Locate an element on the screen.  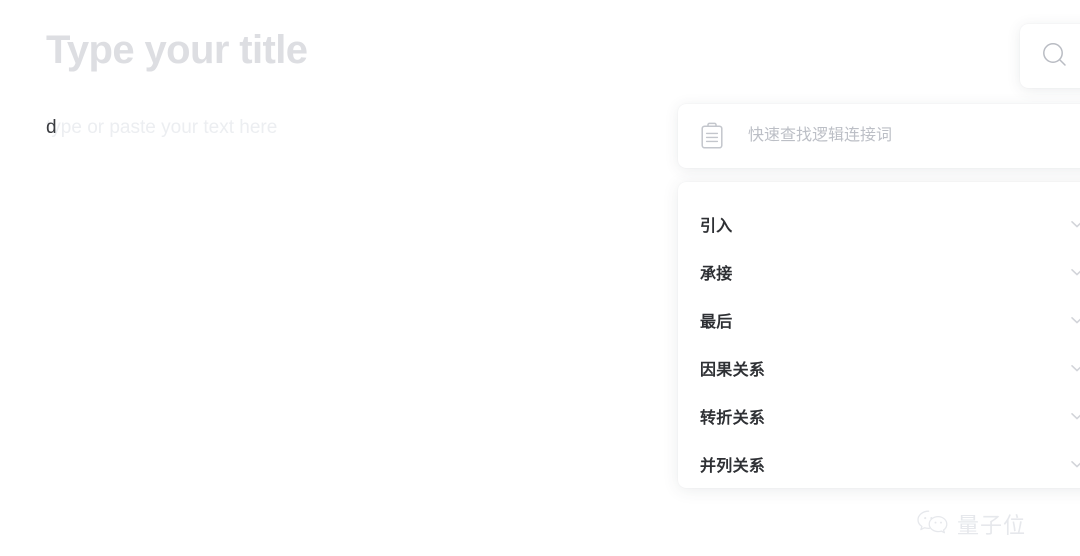
category-label: 最后 is located at coordinates (716, 322).